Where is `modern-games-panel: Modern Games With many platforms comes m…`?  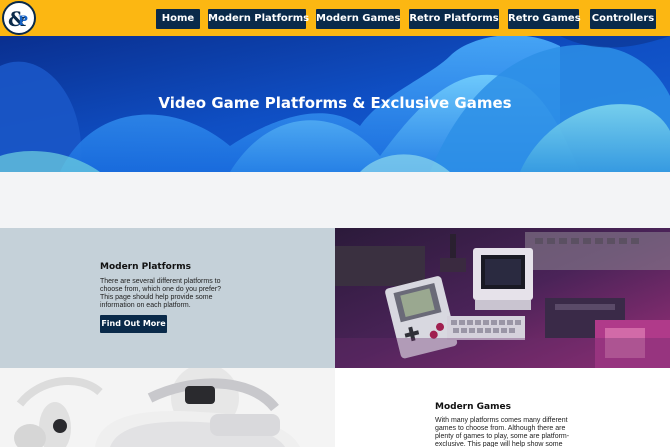 modern-games-panel: Modern Games With many platforms comes m… is located at coordinates (502, 407).